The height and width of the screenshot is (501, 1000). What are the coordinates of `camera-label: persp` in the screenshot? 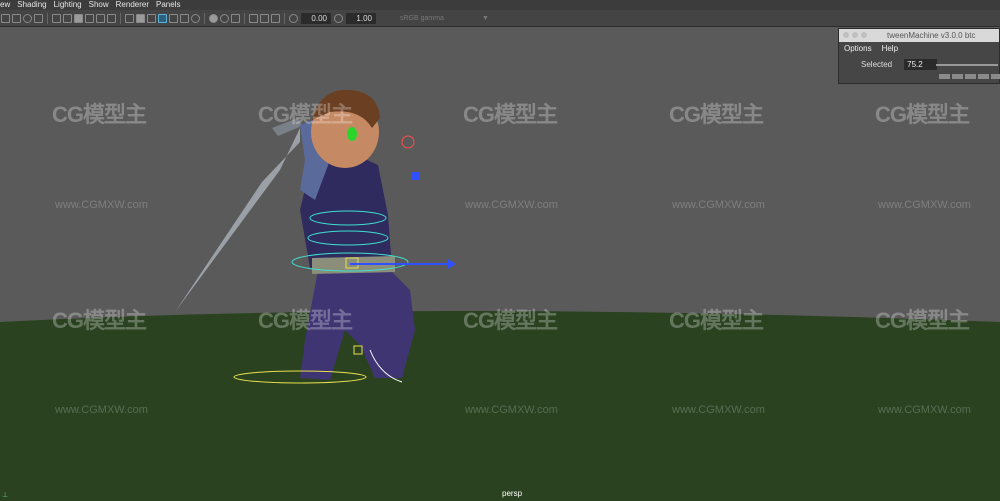 It's located at (512, 493).